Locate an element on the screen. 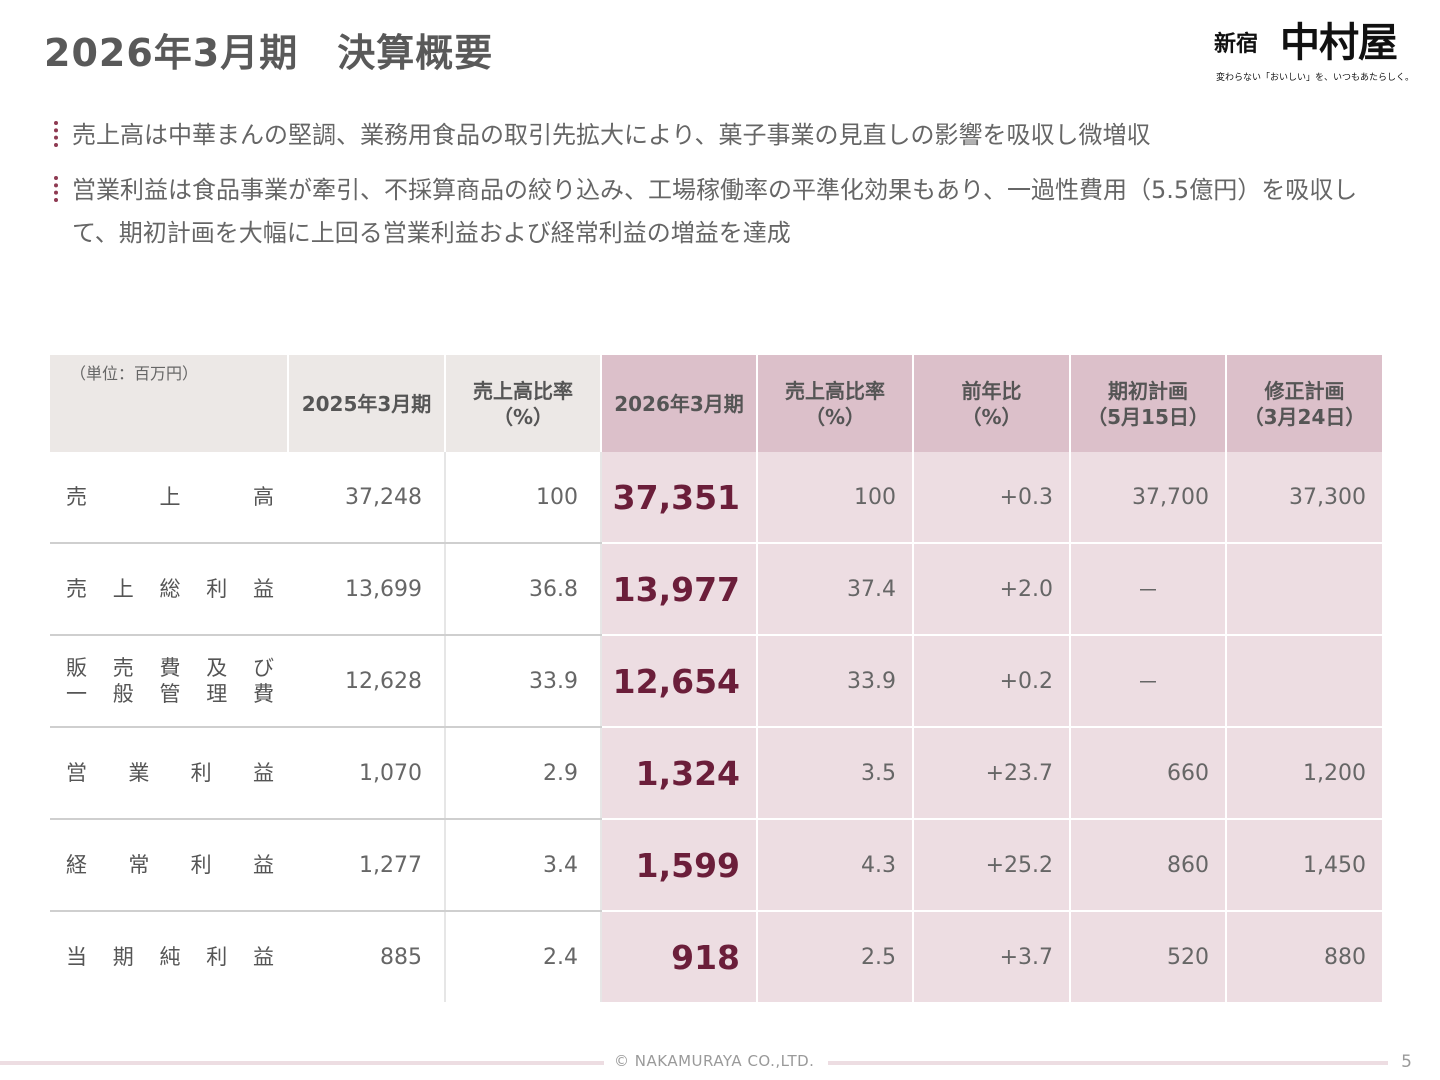 Image resolution: width=1440 pixels, height=1080 pixels. table-row: 営 業 利 益 1,070 2.9 1,324 3.5 +23.7 660 1,200 is located at coordinates (717, 773).